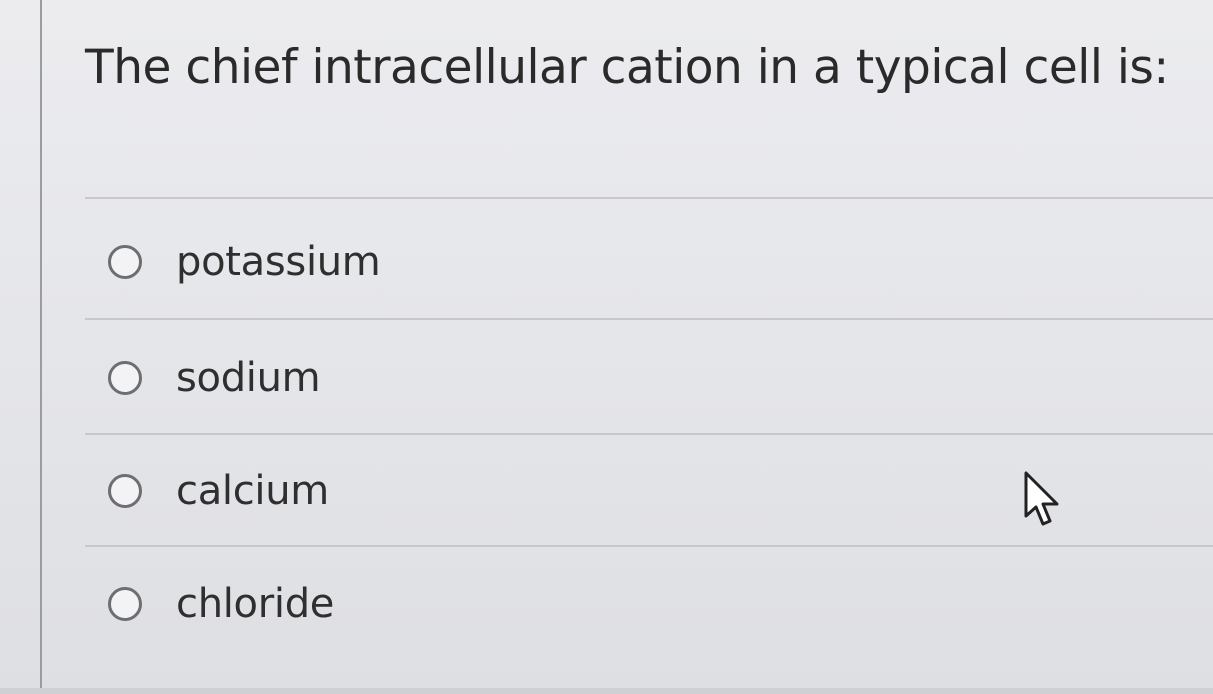 The width and height of the screenshot is (1213, 694). I want to click on option-potassium: potassium, so click(240, 262).